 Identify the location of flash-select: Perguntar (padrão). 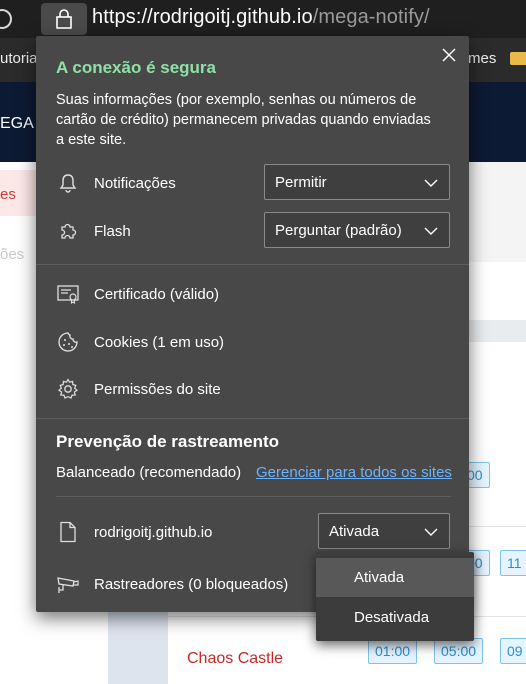
(357, 230).